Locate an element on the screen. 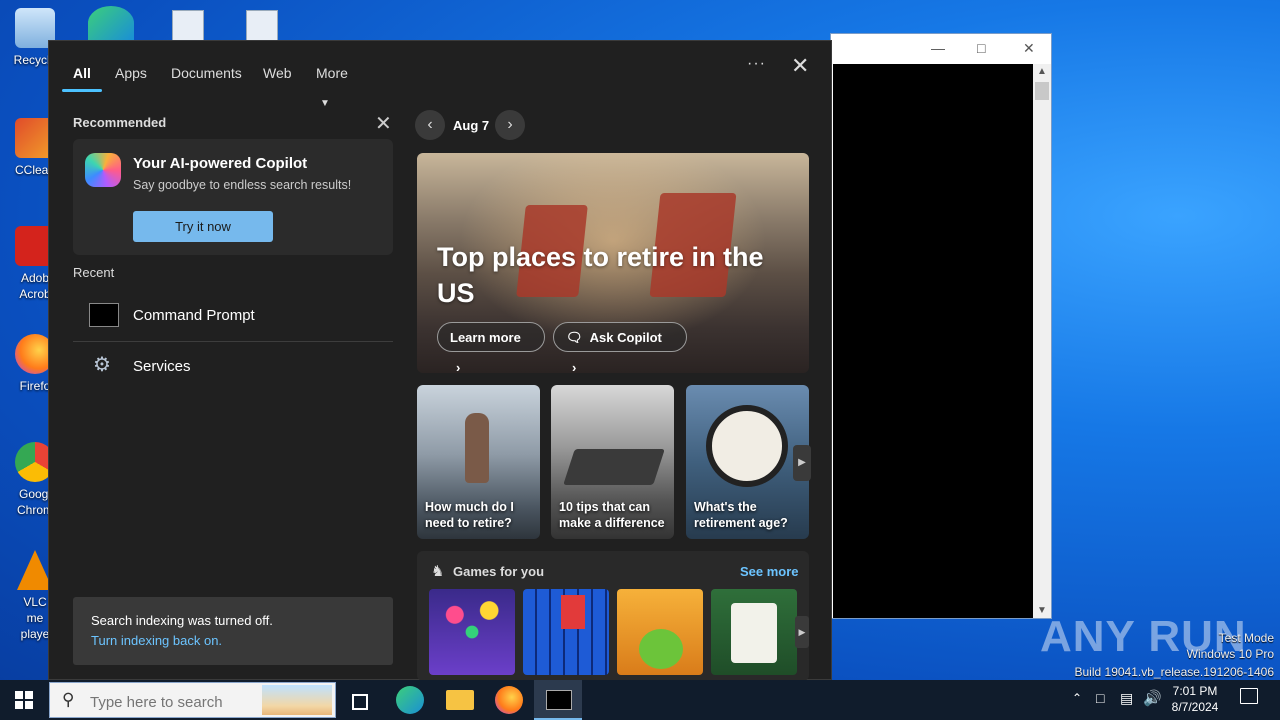  article-caption: How much do I need to retire? is located at coordinates (469, 515).